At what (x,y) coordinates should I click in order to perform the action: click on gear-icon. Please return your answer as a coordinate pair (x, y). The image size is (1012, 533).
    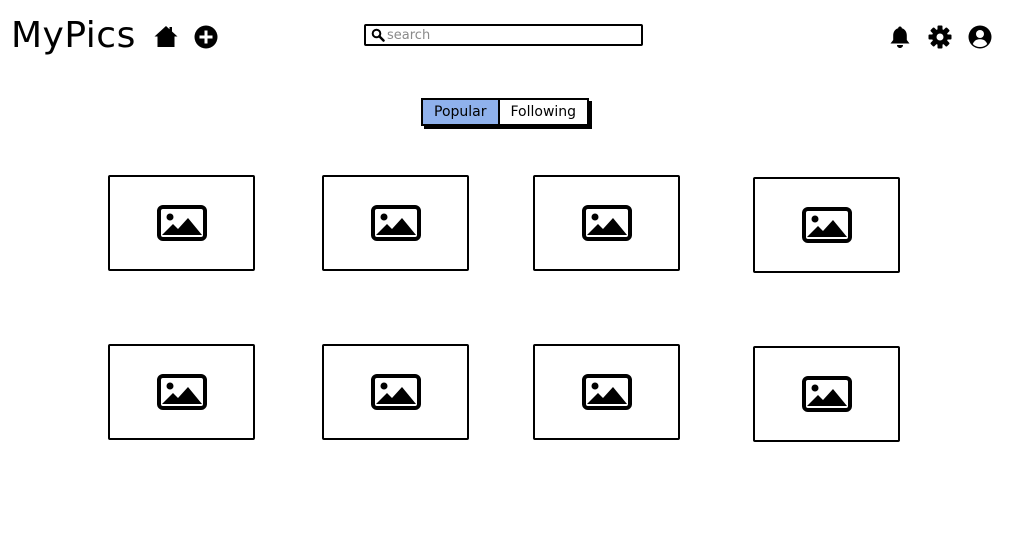
    Looking at the image, I should click on (940, 37).